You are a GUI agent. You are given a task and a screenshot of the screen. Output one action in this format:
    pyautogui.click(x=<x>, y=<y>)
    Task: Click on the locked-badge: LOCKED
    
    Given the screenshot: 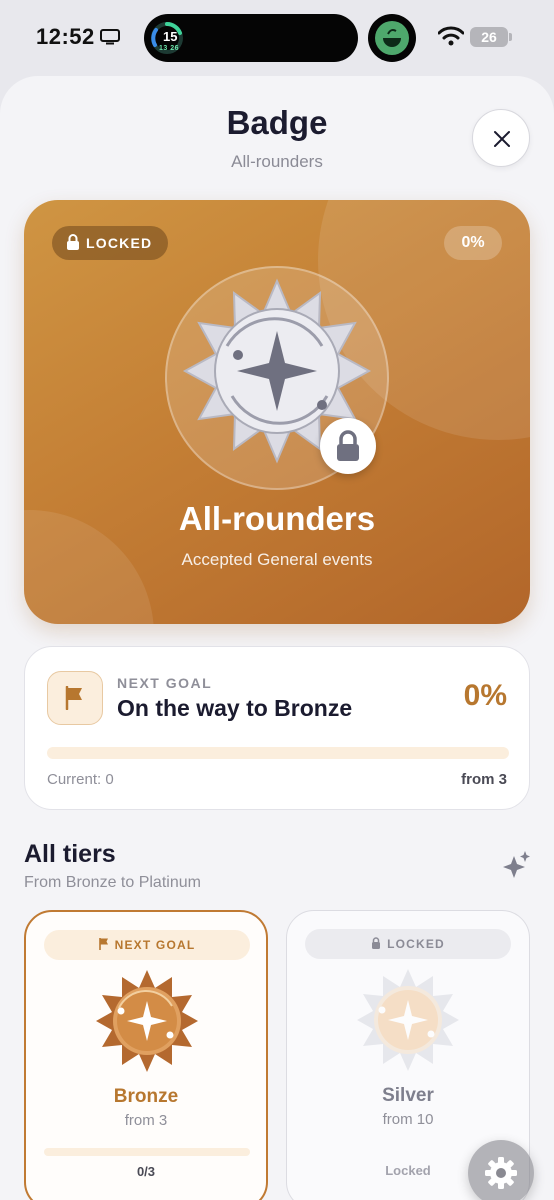 What is the action you would take?
    pyautogui.click(x=110, y=243)
    